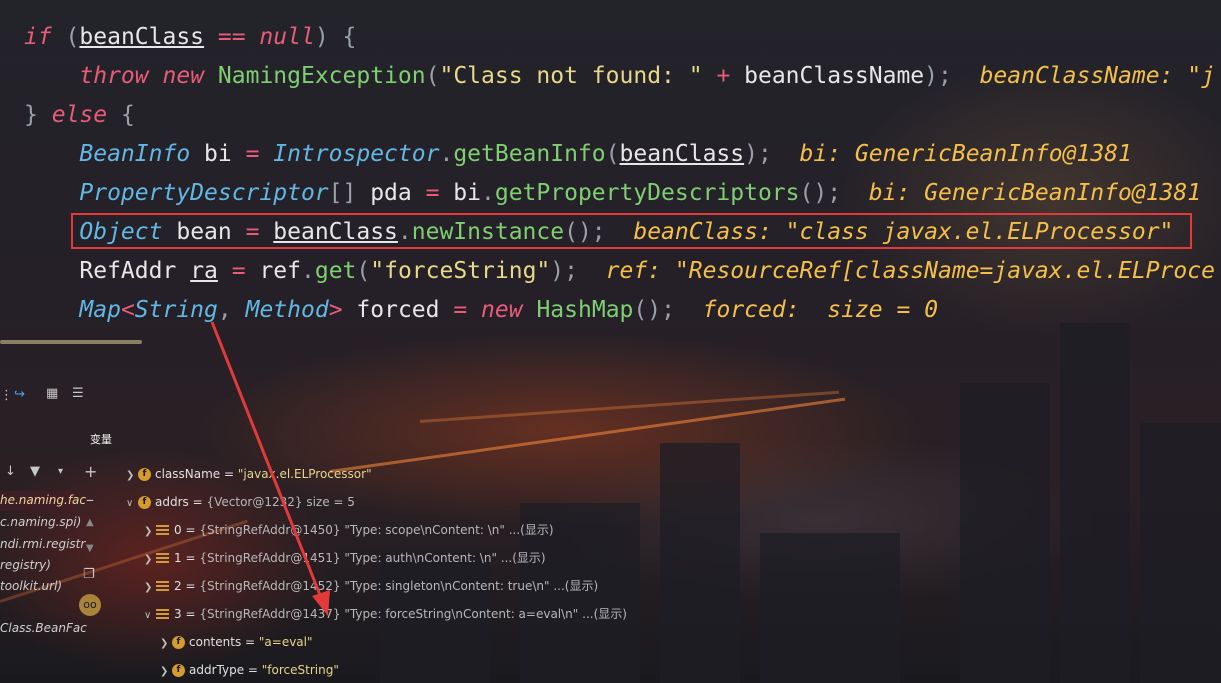 This screenshot has width=1221, height=683. I want to click on annotation-arrow, so click(270, 468).